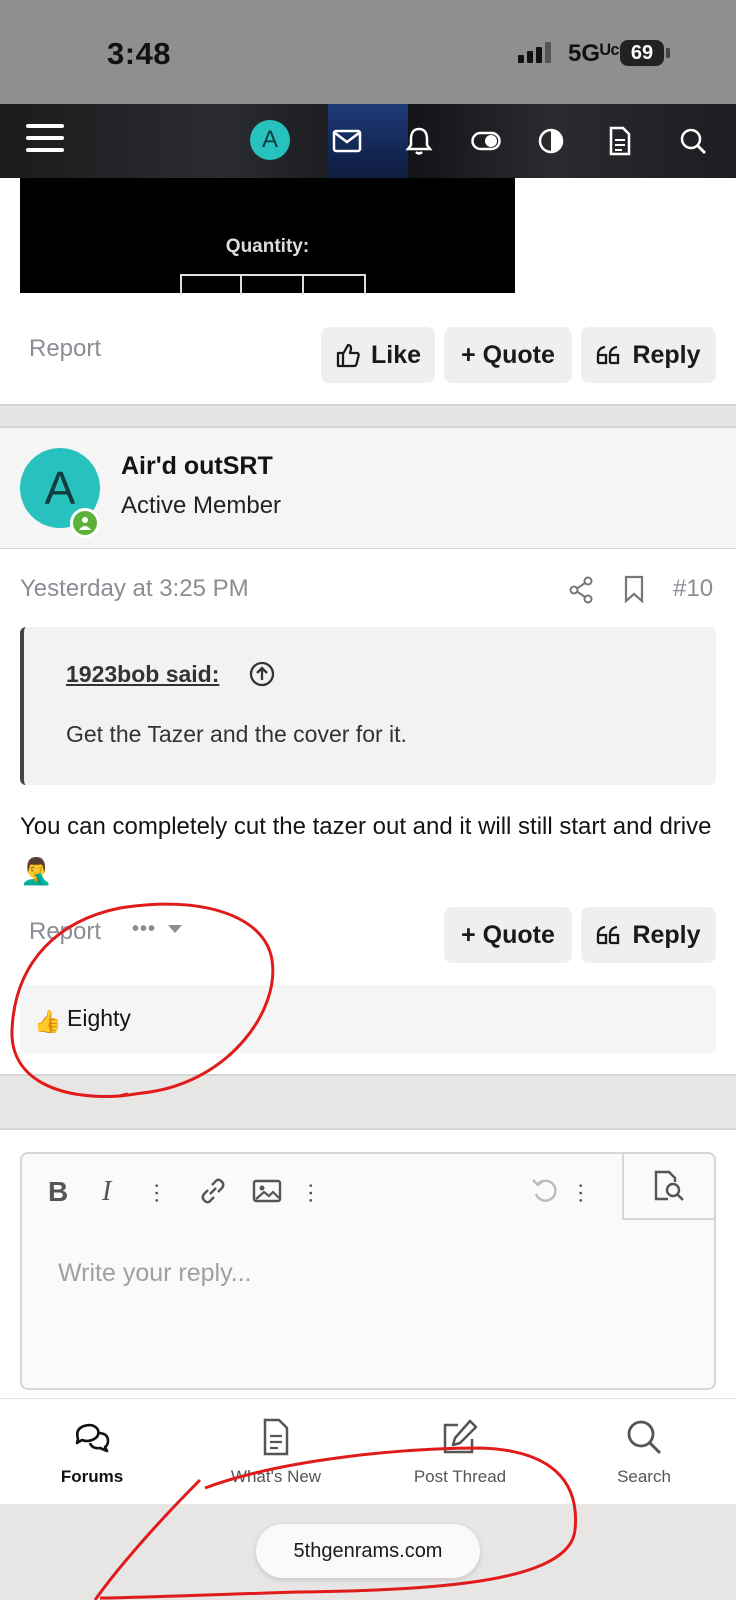 The height and width of the screenshot is (1600, 736). I want to click on italic-icon: I, so click(106, 1192).